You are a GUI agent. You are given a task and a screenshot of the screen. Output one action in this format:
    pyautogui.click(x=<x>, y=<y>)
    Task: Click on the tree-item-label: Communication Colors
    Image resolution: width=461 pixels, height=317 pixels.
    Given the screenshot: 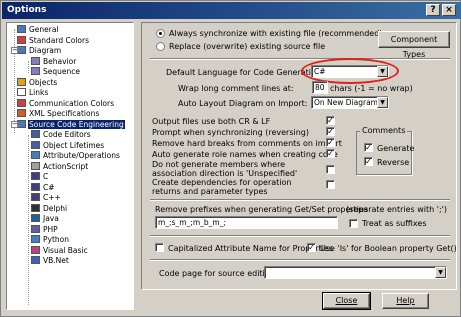 What is the action you would take?
    pyautogui.click(x=71, y=103)
    